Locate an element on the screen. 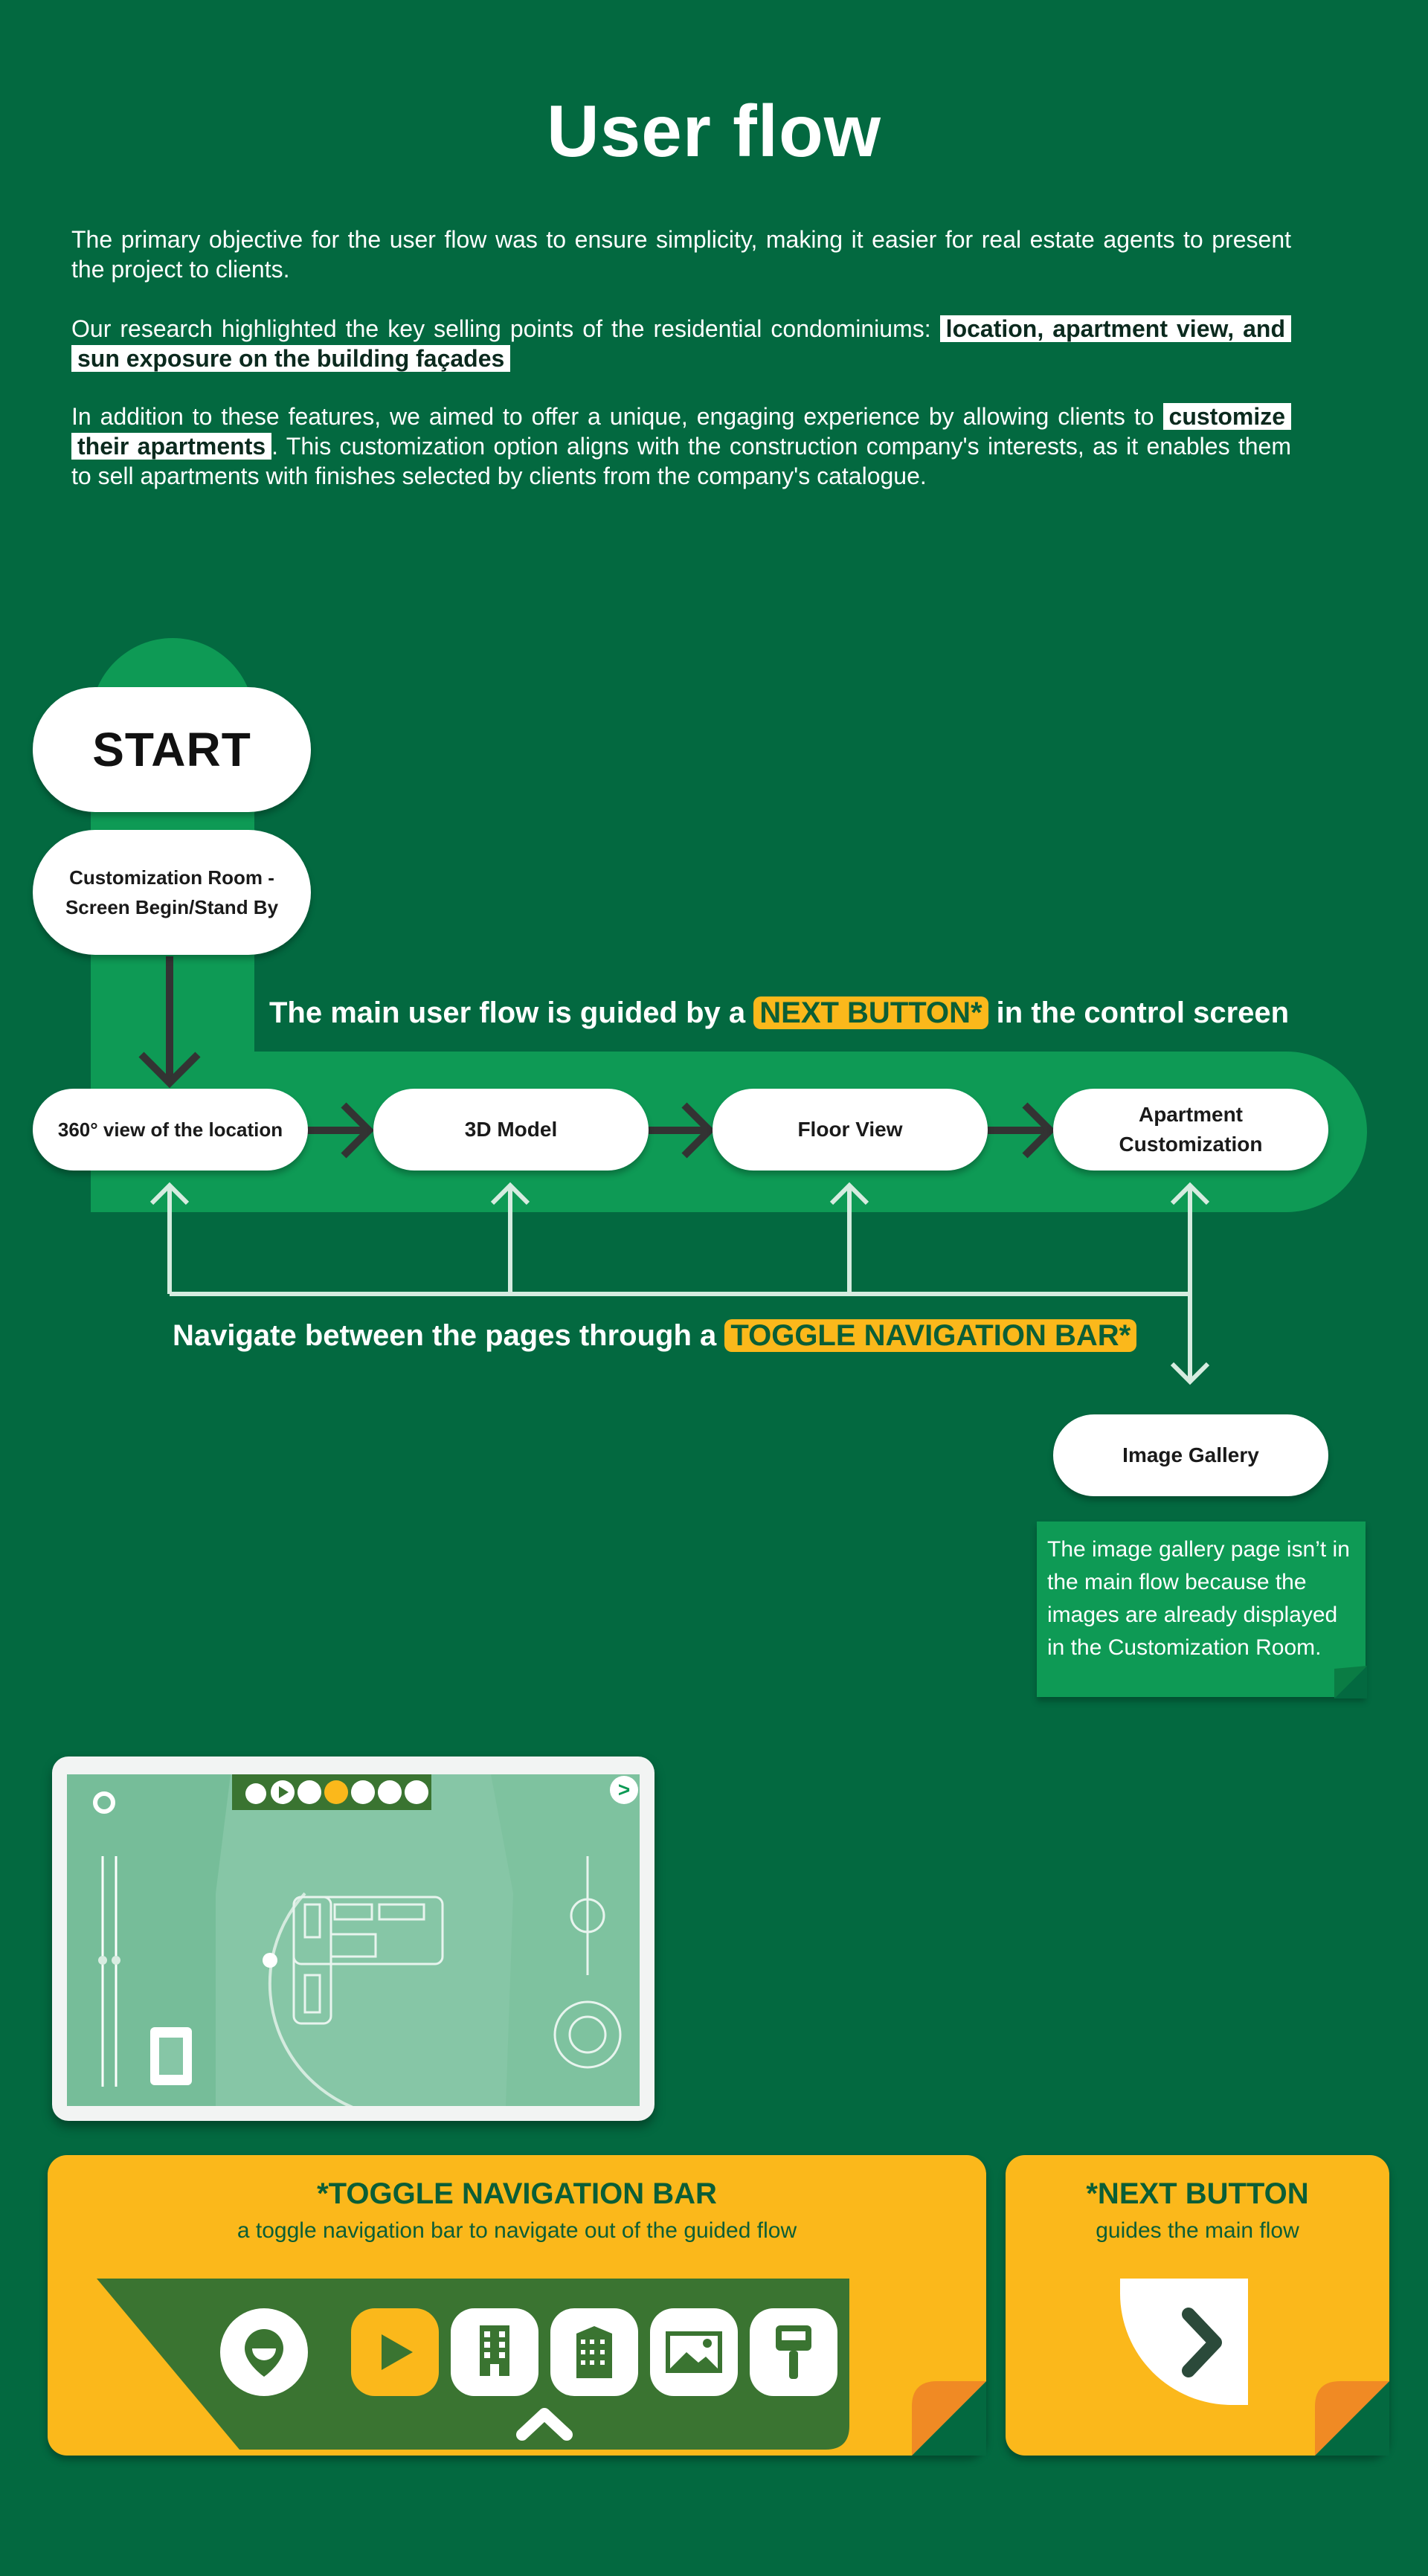  toggle-card-corner-fold is located at coordinates (949, 2418).